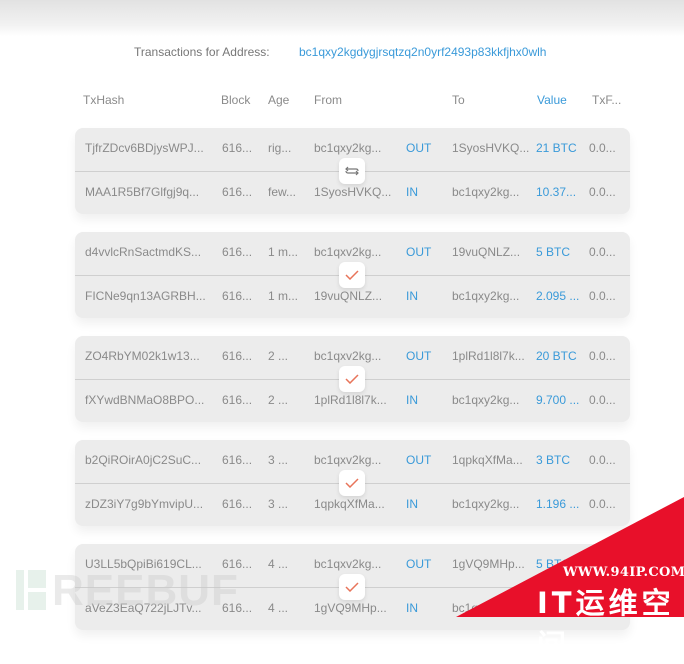  Describe the element at coordinates (278, 100) in the screenshot. I see `column-header-age: Age` at that location.